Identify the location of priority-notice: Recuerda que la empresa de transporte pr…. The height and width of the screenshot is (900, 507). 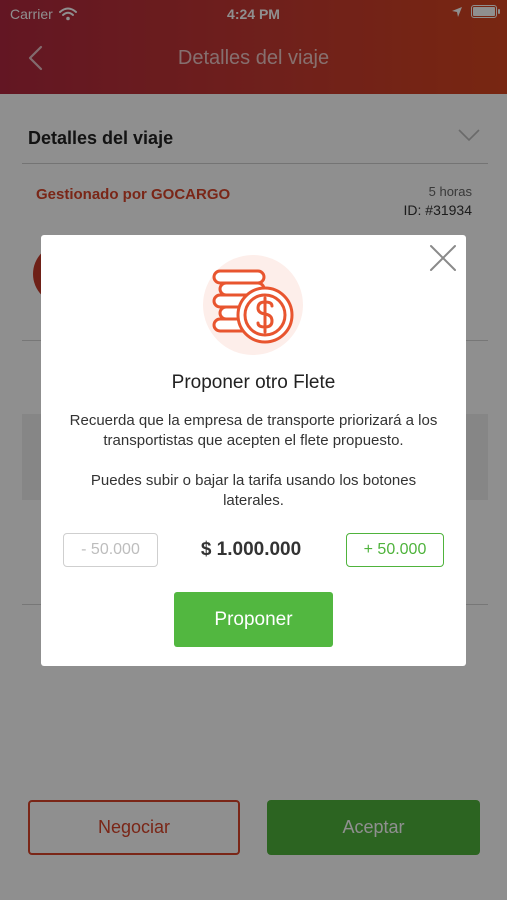
(253, 430).